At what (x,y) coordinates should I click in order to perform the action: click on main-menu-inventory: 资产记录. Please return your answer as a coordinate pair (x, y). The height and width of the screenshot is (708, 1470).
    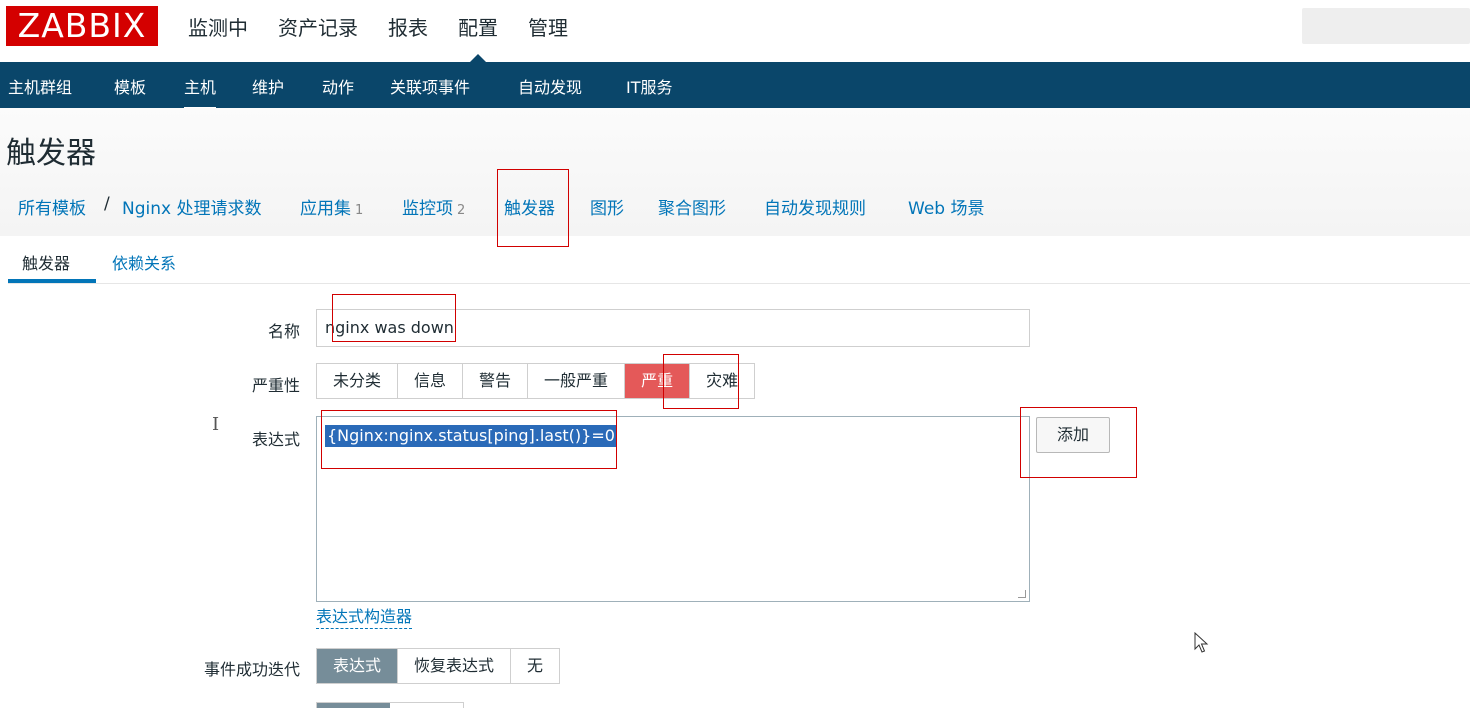
    Looking at the image, I should click on (318, 28).